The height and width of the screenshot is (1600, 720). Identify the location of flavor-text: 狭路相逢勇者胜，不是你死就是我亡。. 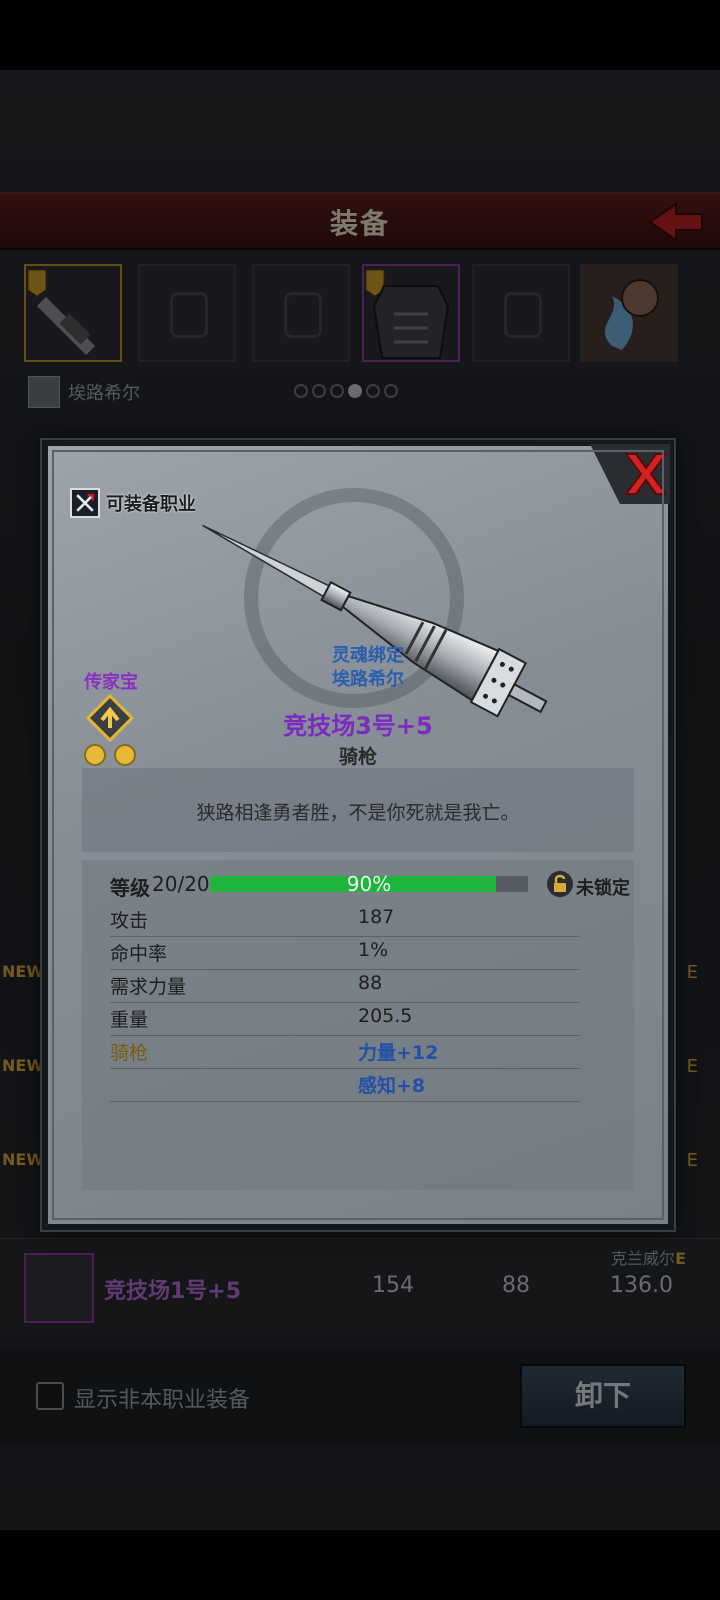
(358, 813).